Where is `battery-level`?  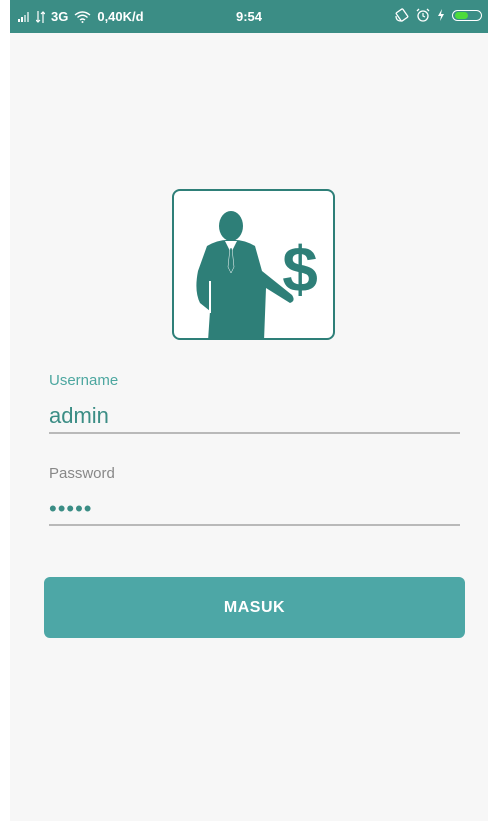
battery-level is located at coordinates (462, 15).